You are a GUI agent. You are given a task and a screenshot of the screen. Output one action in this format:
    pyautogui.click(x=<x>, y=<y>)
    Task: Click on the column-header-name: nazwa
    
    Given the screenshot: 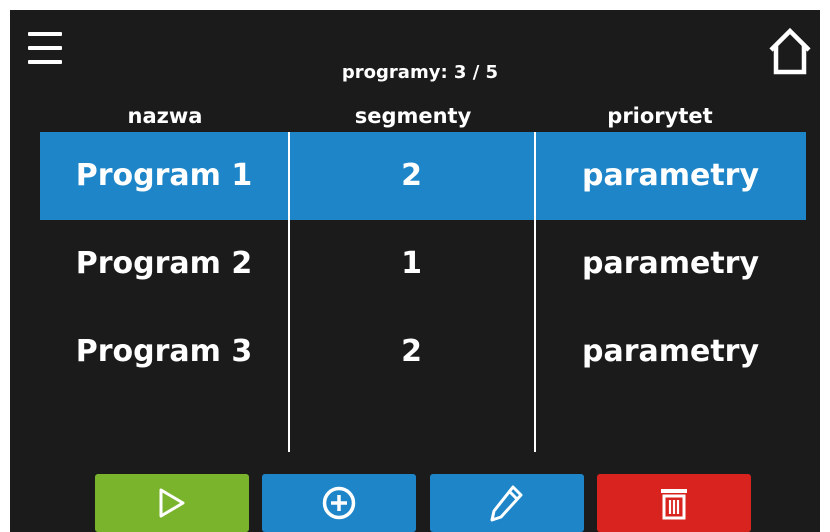 What is the action you would take?
    pyautogui.click(x=165, y=116)
    